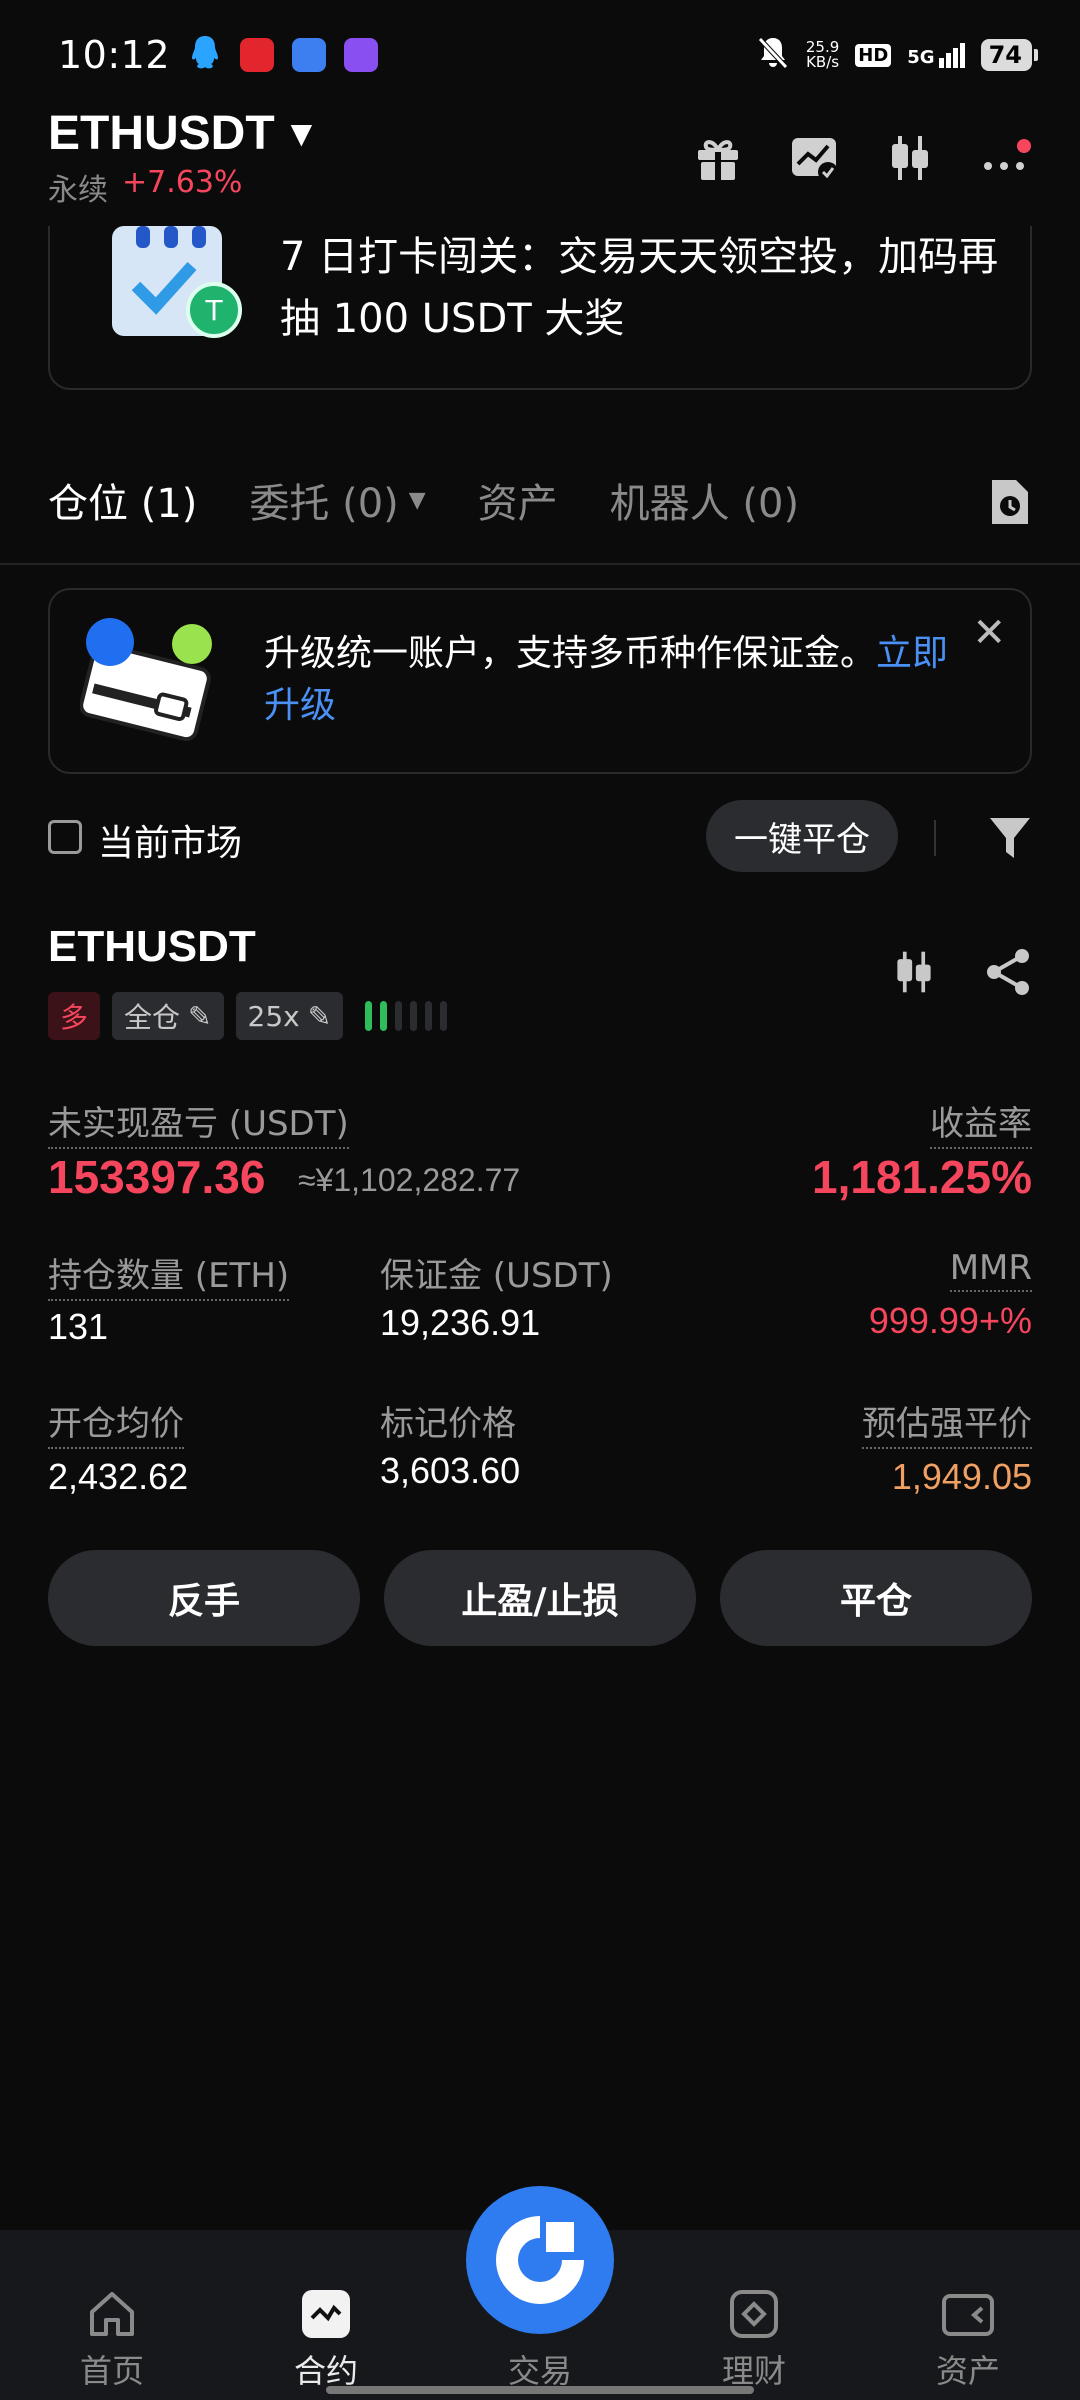  I want to click on shield-app-icon, so click(309, 55).